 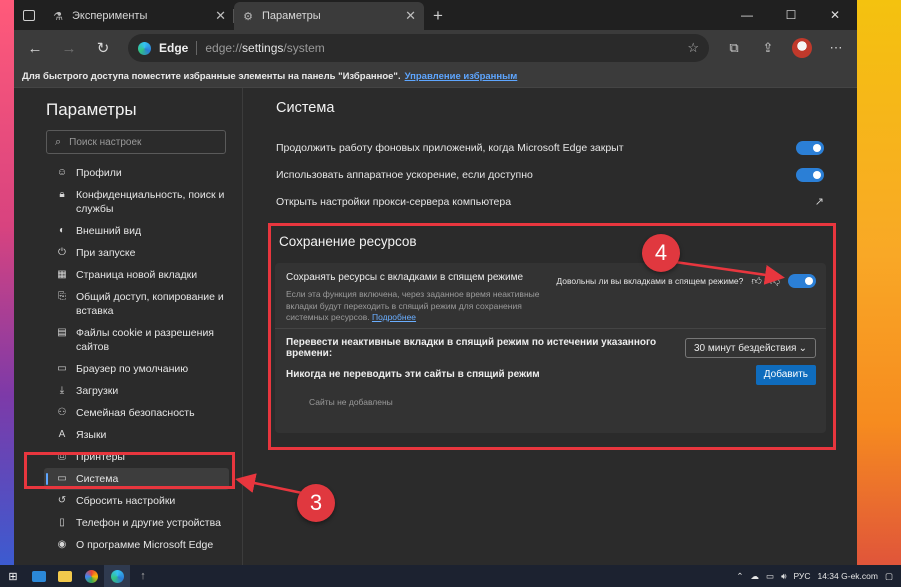 I want to click on tab-label: Эксперименты, so click(x=110, y=16).